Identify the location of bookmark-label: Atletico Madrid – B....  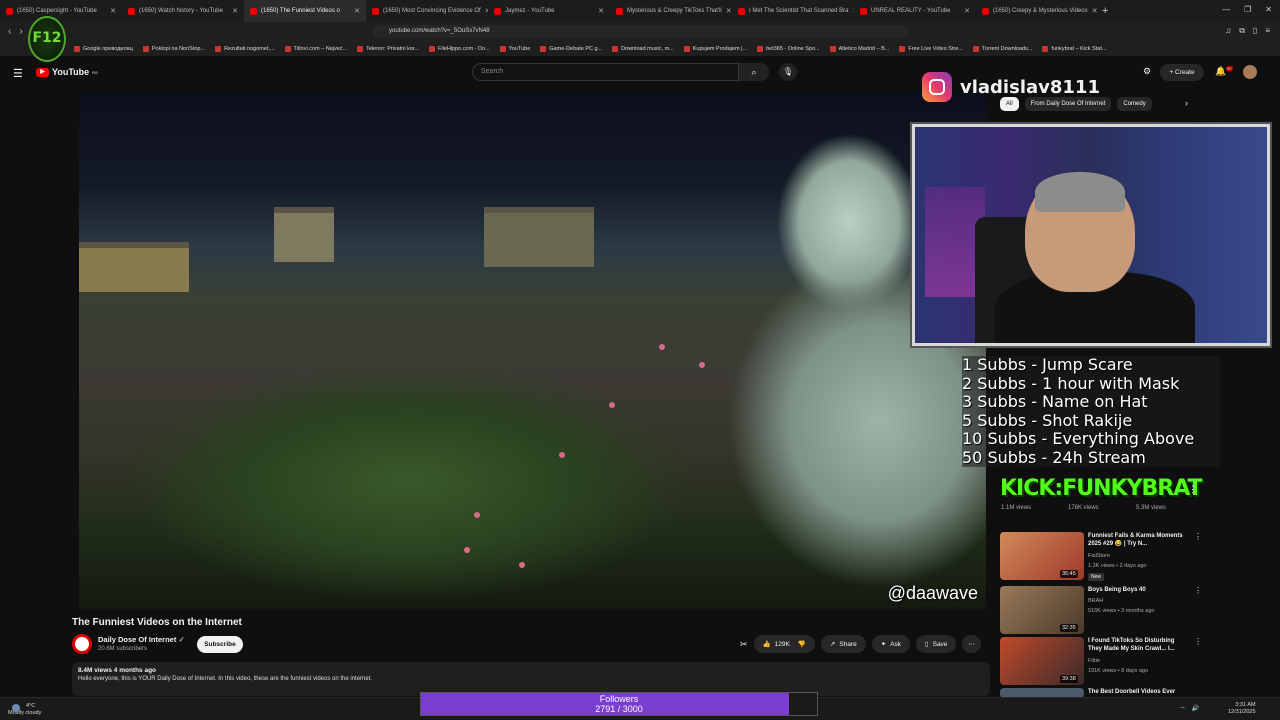
(864, 48).